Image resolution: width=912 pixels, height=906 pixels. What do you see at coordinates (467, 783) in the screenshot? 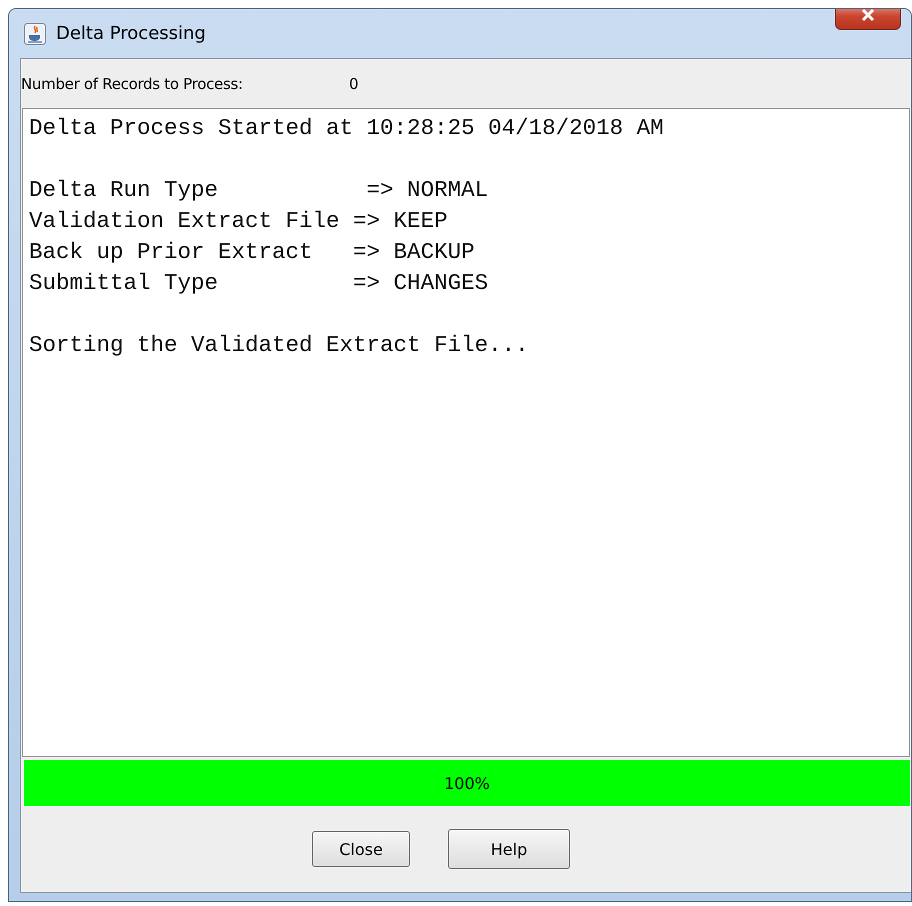
I see `progress-reading: 100%` at bounding box center [467, 783].